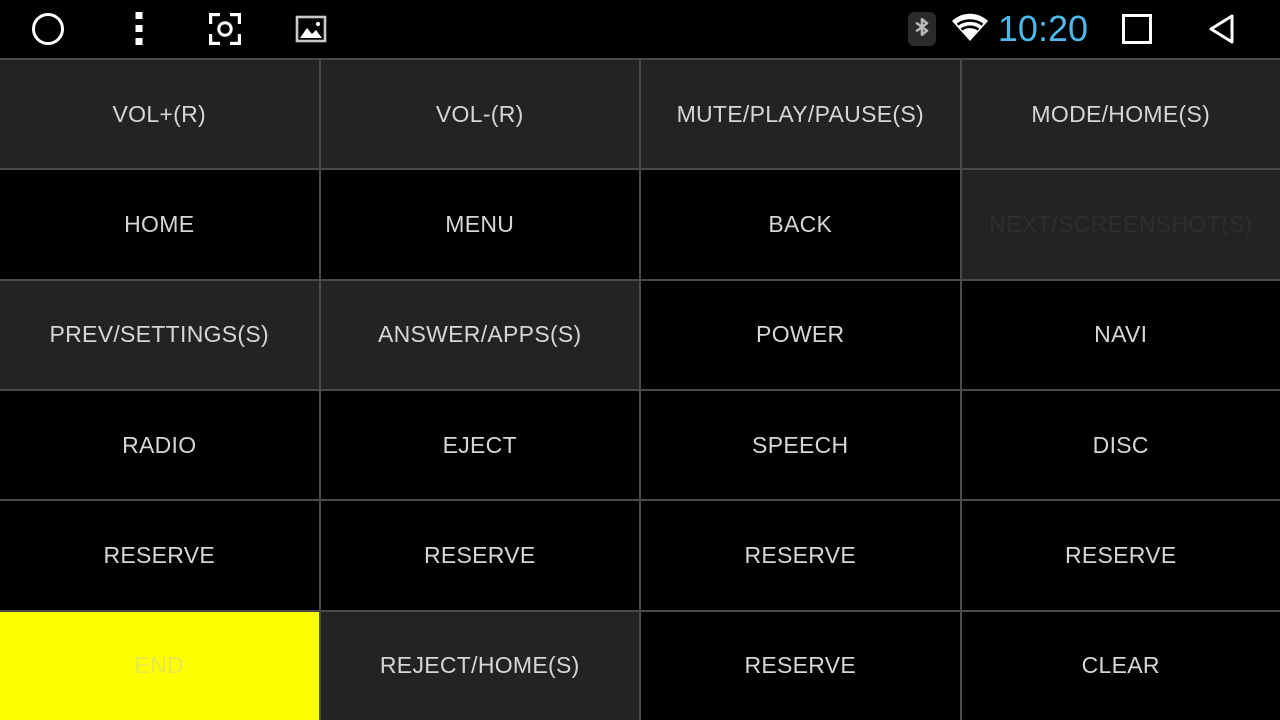 The image size is (1280, 720). What do you see at coordinates (159, 224) in the screenshot?
I see `key-cell: HOME` at bounding box center [159, 224].